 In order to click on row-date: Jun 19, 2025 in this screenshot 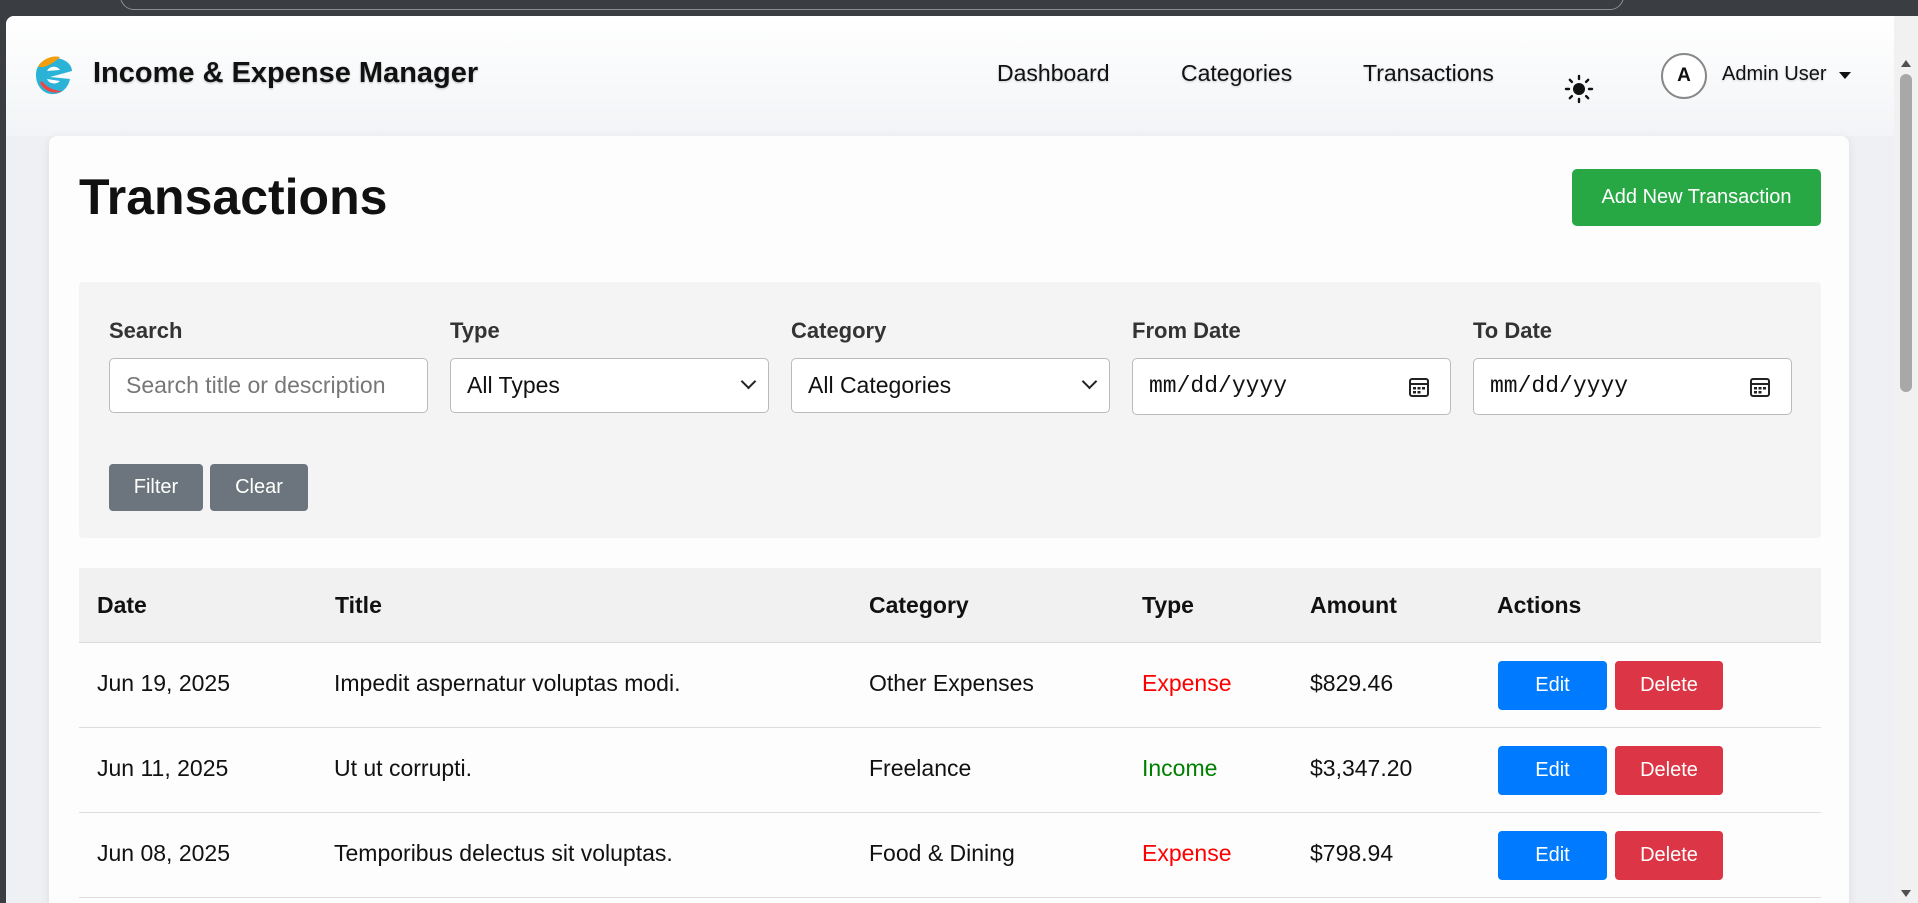, I will do `click(164, 683)`.